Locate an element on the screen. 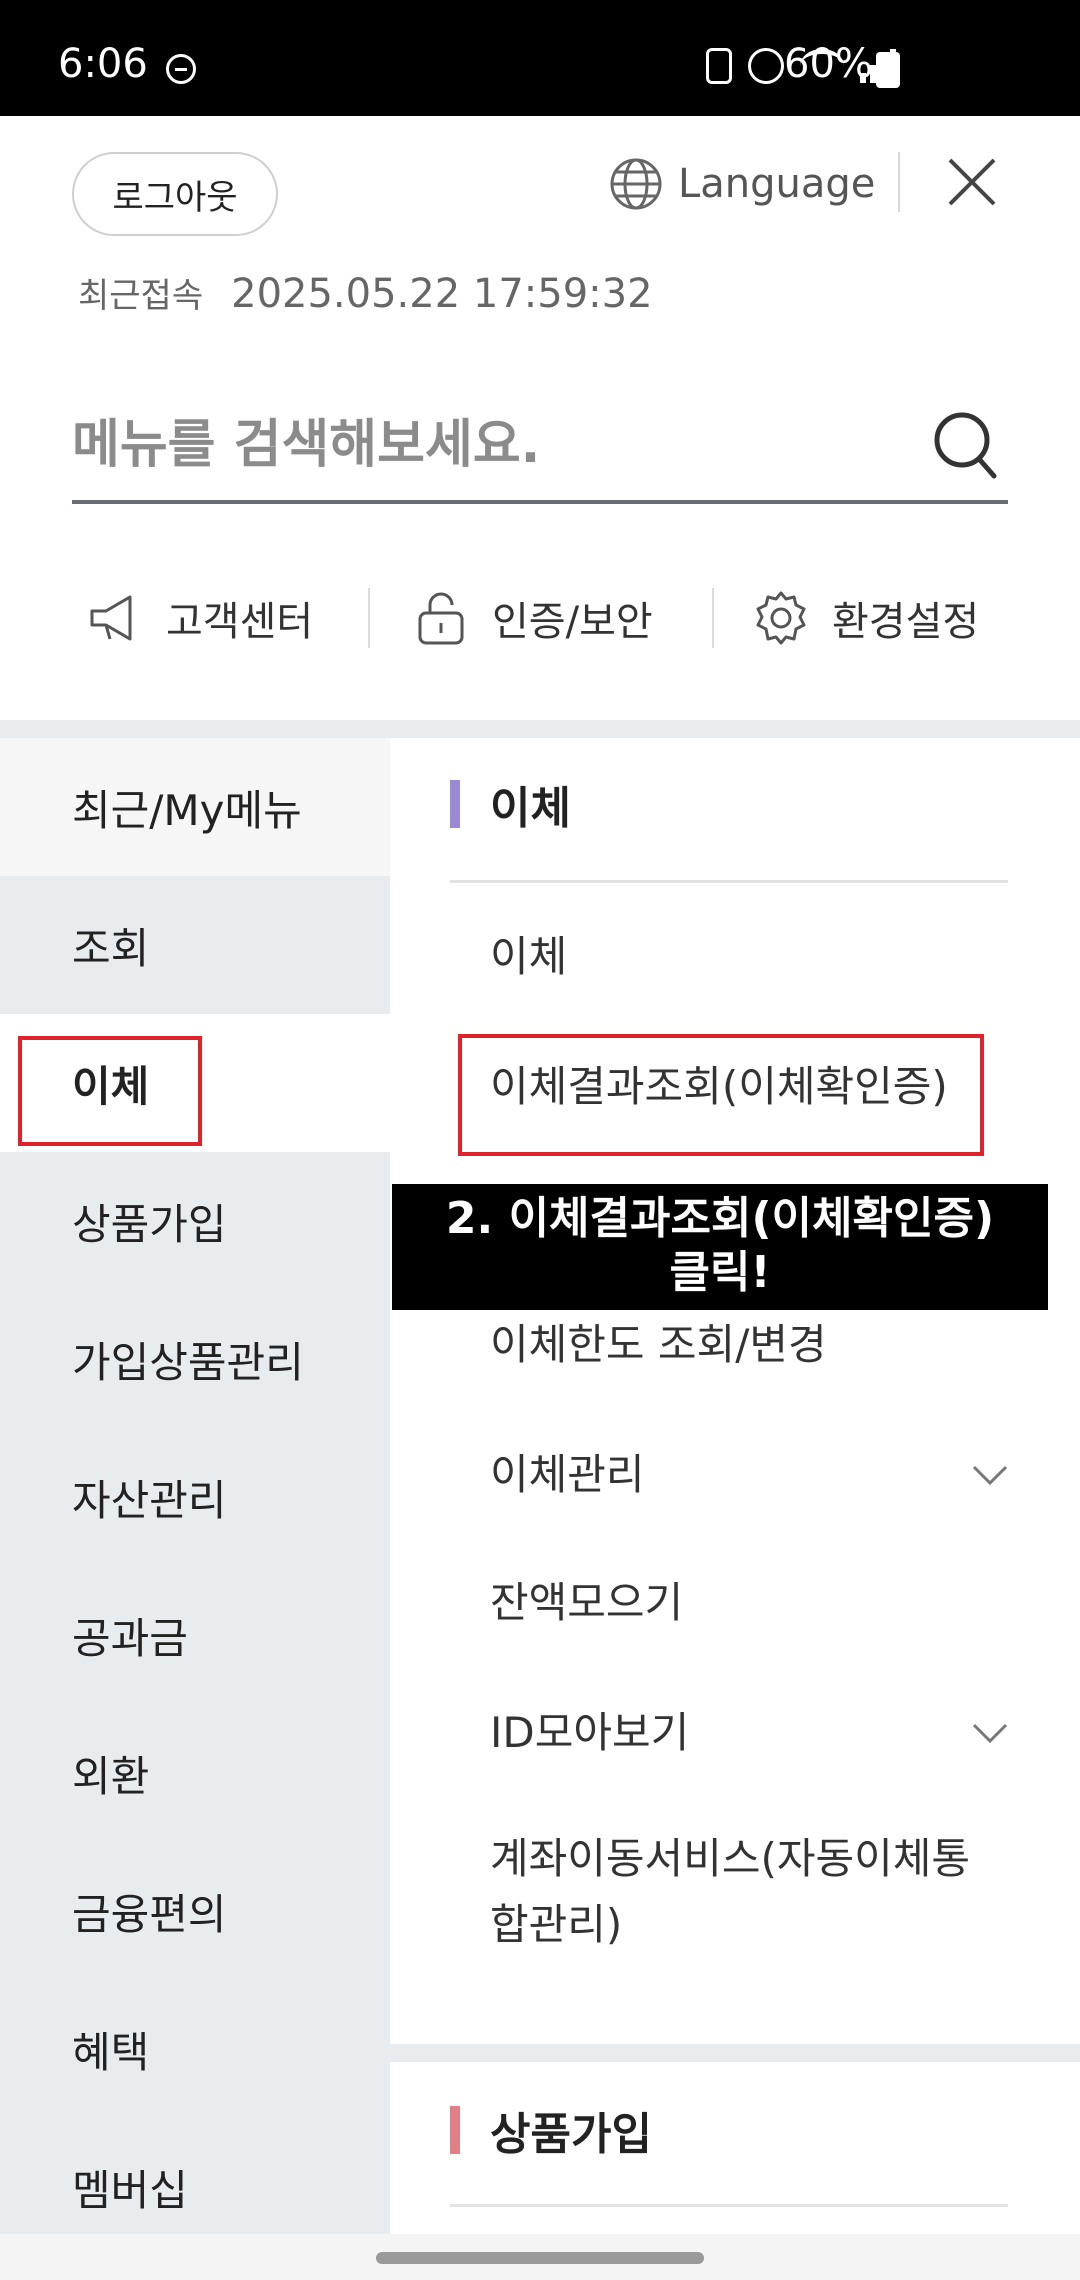  submenu-transfer-management: 이체관리 is located at coordinates (750, 1475).